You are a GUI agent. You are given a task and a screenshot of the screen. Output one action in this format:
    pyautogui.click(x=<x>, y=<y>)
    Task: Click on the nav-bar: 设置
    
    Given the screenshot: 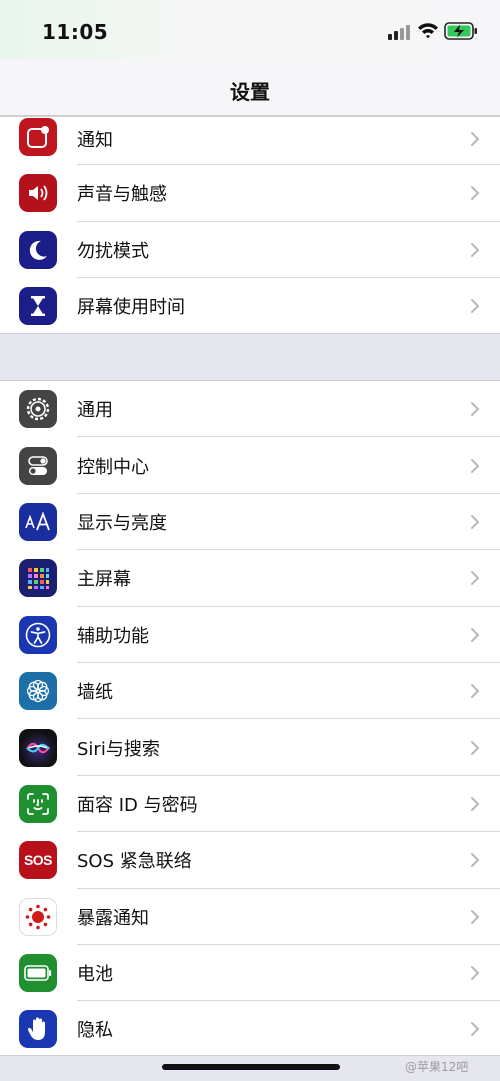 What is the action you would take?
    pyautogui.click(x=250, y=88)
    